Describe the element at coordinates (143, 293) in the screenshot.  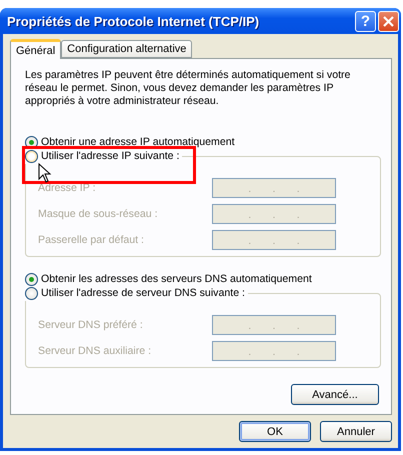
I see `radio-label: Utiliser l'adresse de serveur DNS suivante :` at that location.